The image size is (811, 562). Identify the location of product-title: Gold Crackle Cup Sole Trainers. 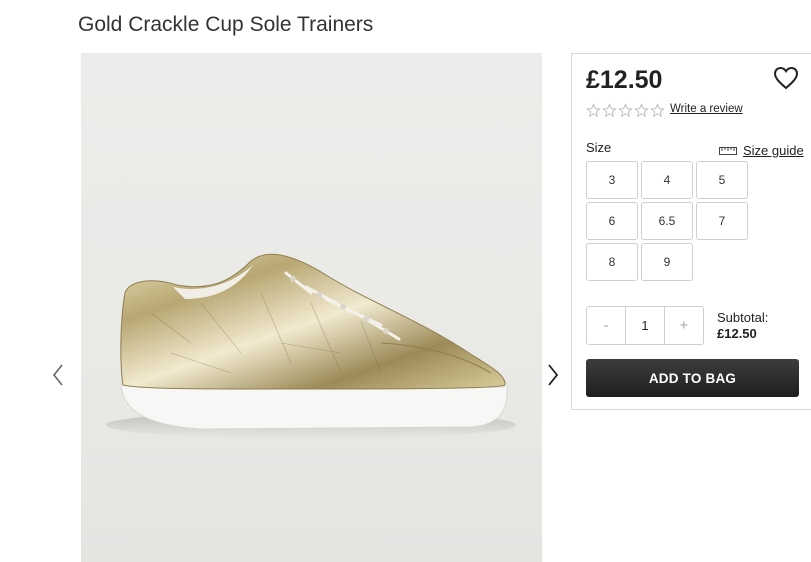
(226, 24).